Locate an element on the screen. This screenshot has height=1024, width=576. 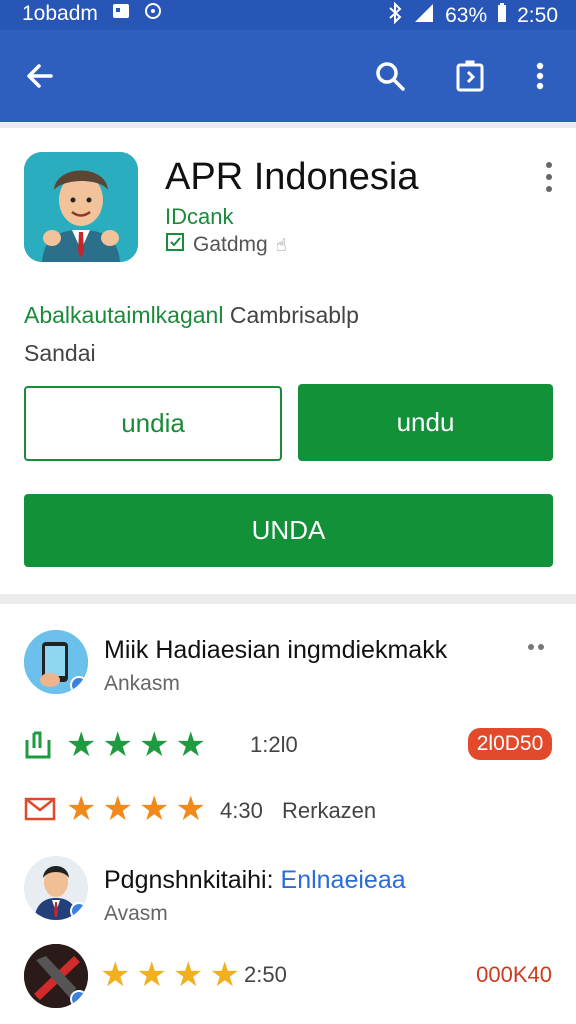
count-text: 000K40 is located at coordinates (514, 974).